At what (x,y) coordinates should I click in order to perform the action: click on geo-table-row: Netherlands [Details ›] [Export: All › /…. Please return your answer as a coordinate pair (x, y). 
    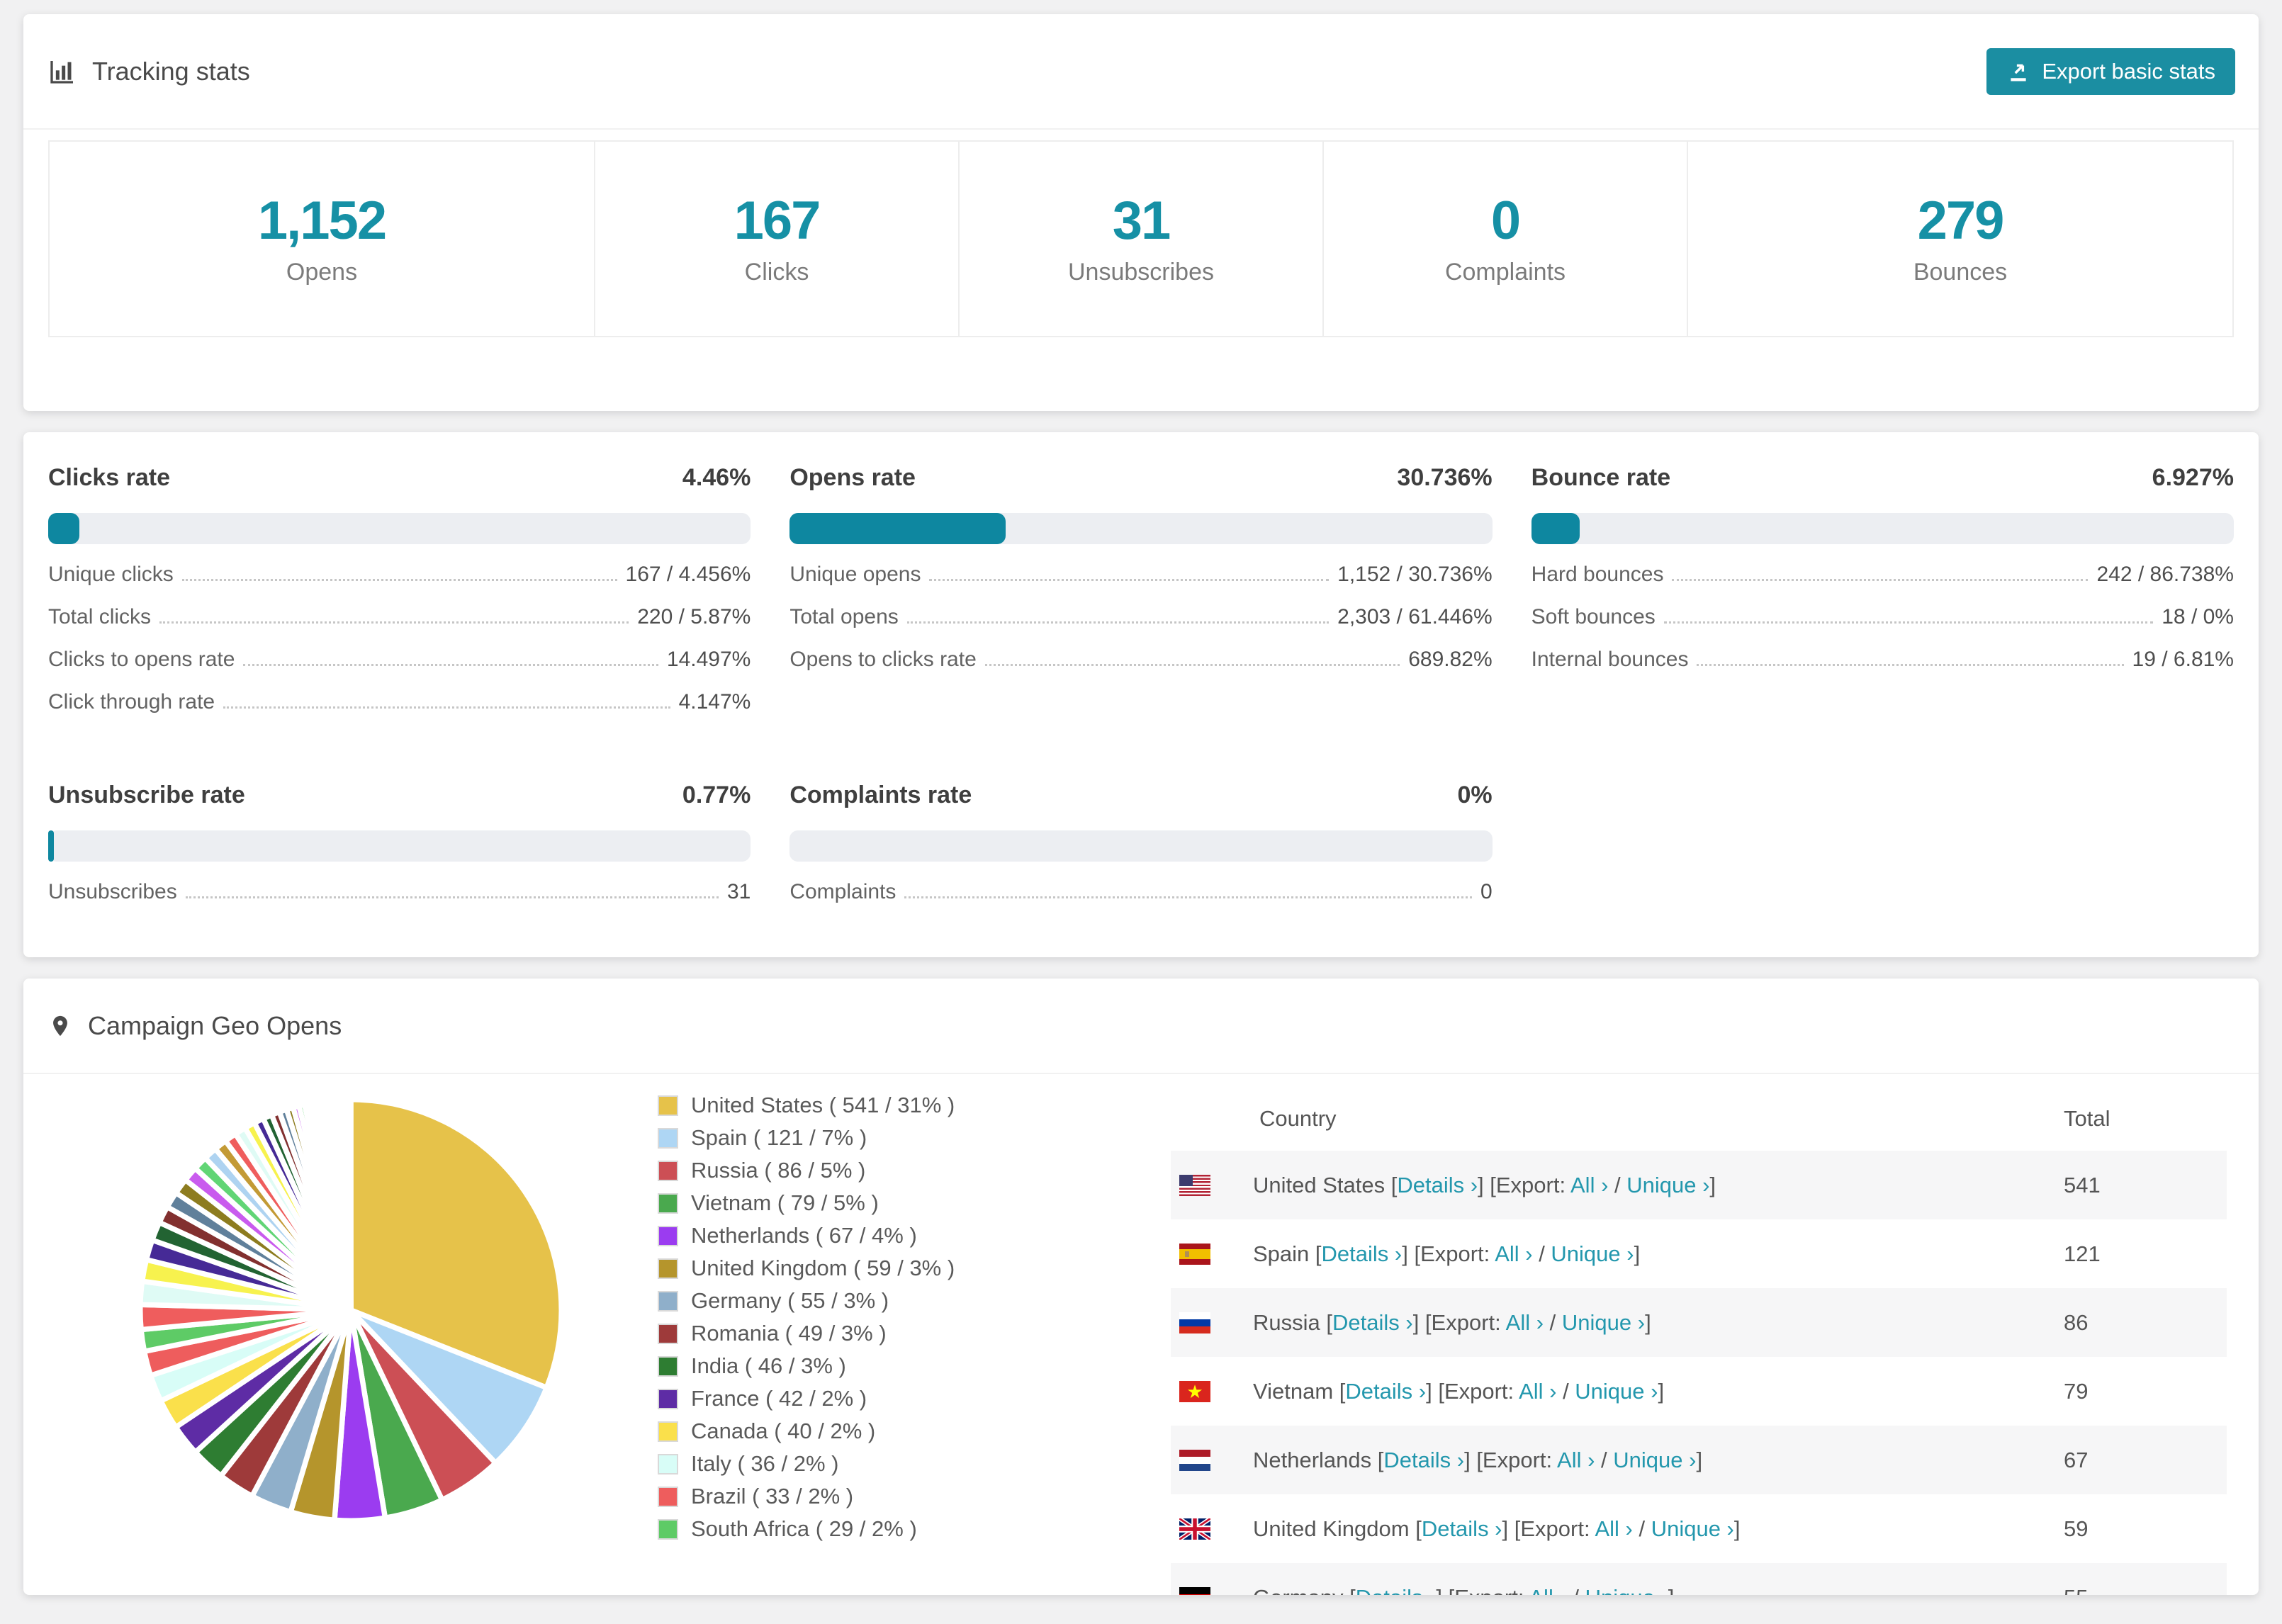
    Looking at the image, I should click on (1699, 1460).